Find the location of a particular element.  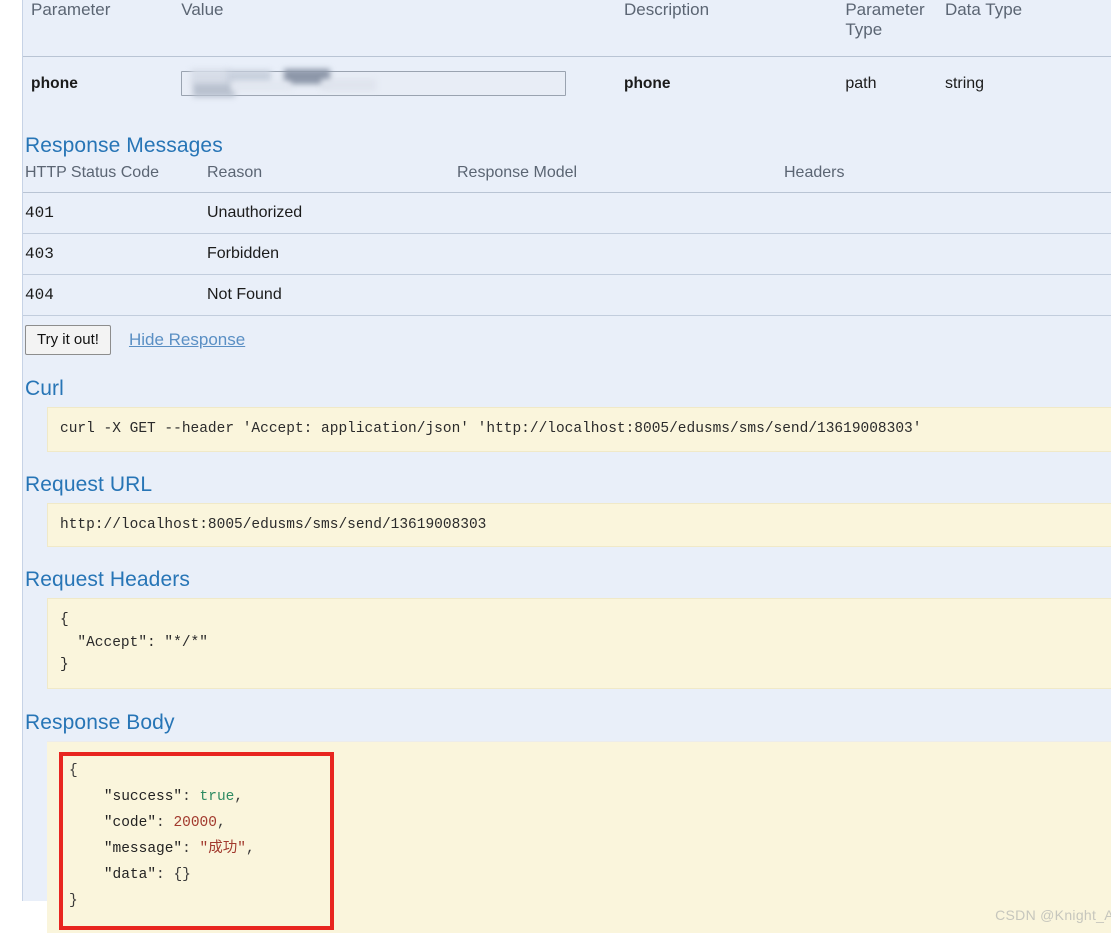

column-header-data-type: Data Type is located at coordinates (983, 9).